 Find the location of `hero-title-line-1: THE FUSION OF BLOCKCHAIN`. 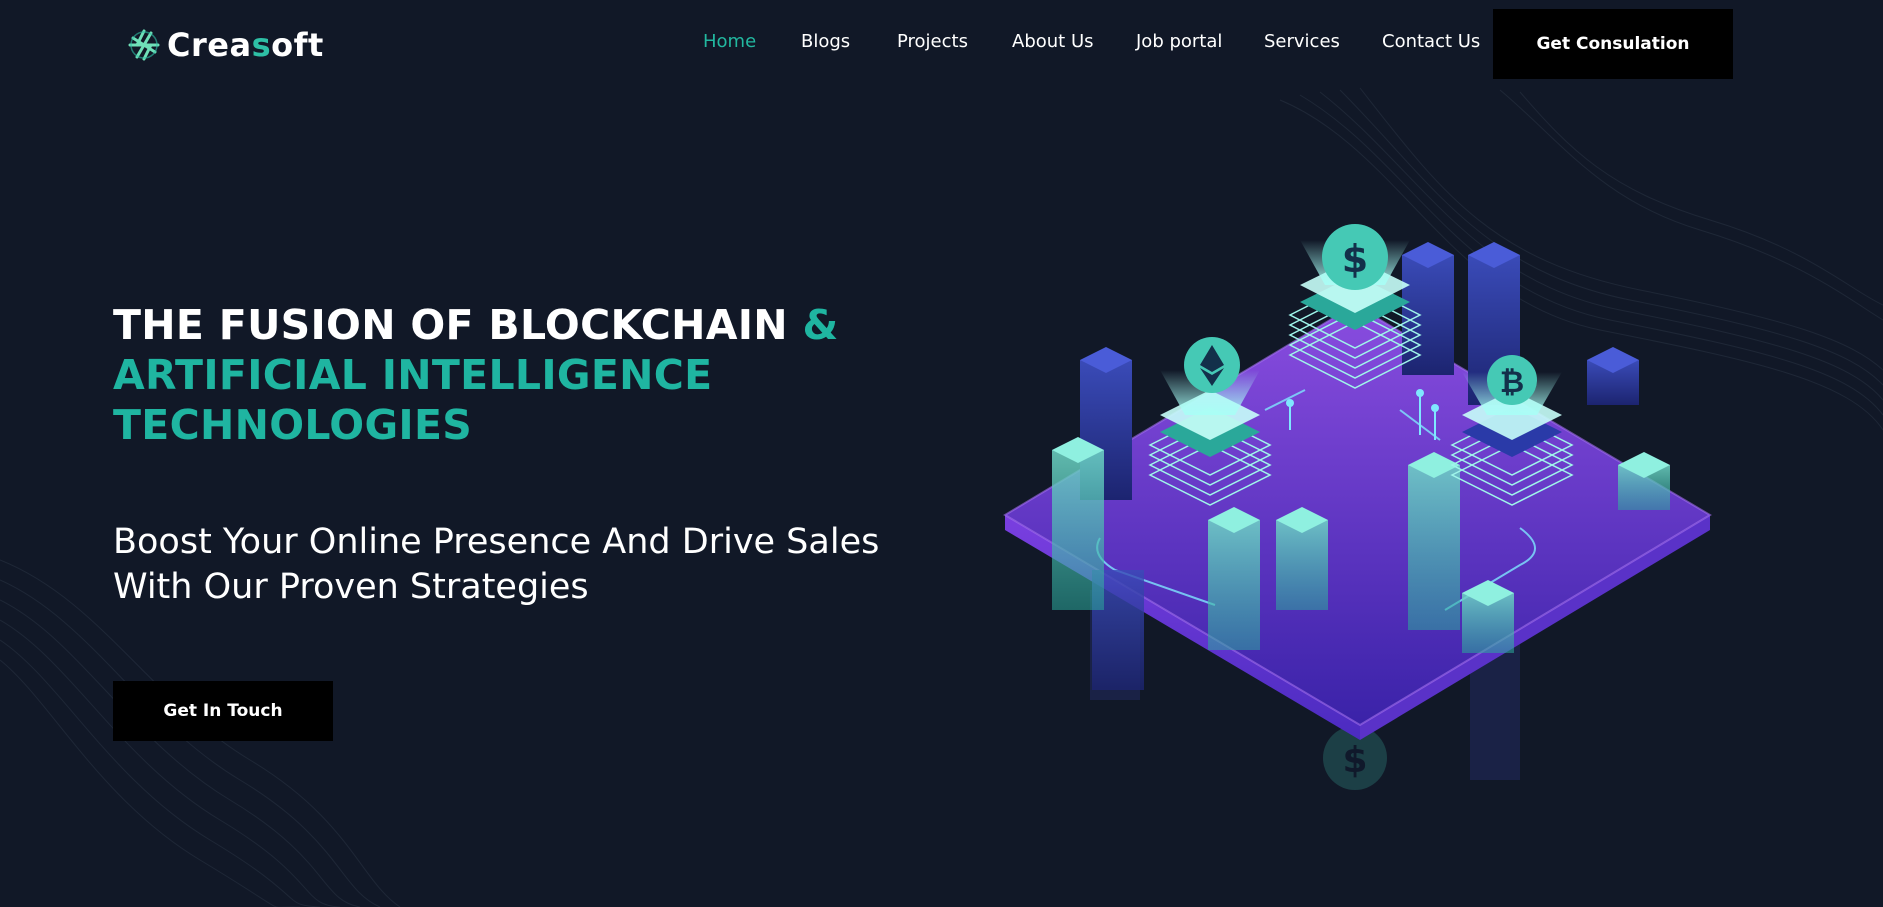

hero-title-line-1: THE FUSION OF BLOCKCHAIN is located at coordinates (450, 325).